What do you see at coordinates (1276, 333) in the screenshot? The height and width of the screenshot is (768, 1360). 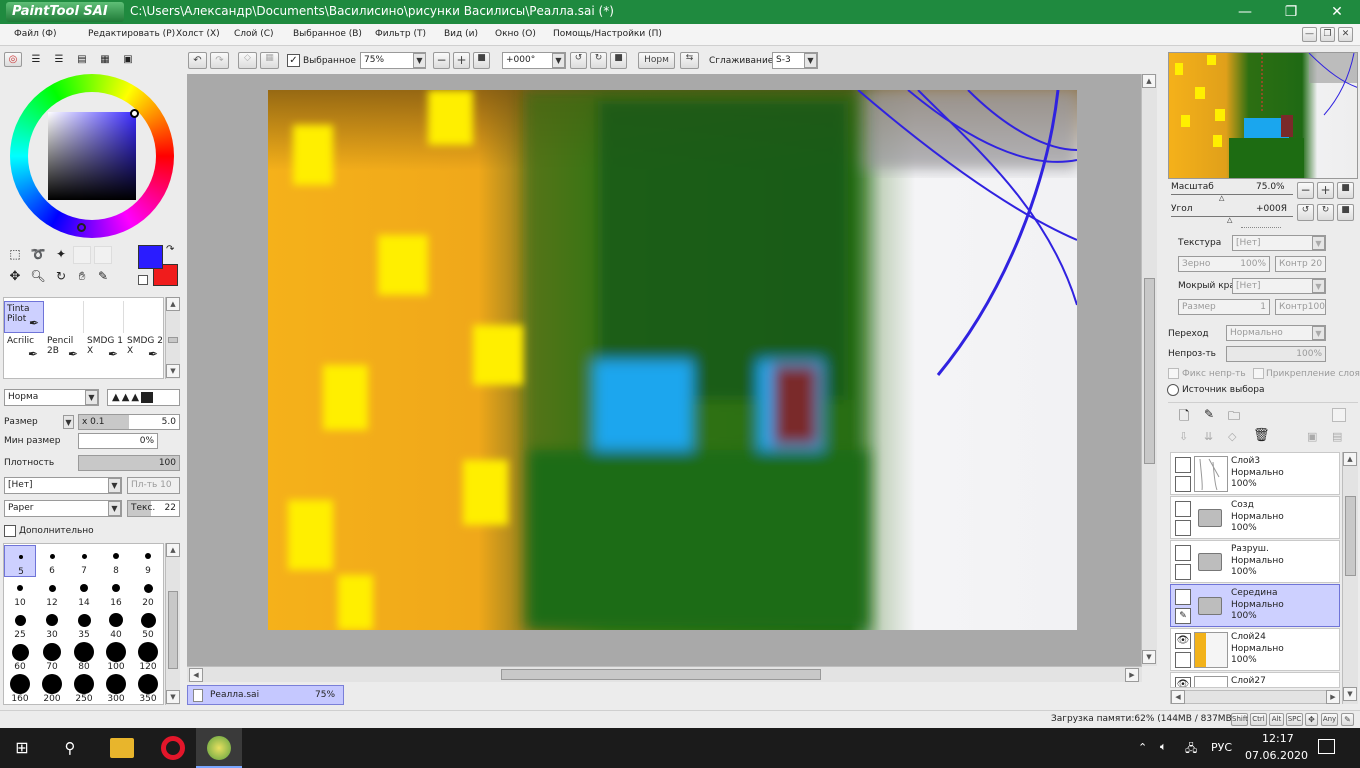 I see `blend-mode-select: Нормально` at bounding box center [1276, 333].